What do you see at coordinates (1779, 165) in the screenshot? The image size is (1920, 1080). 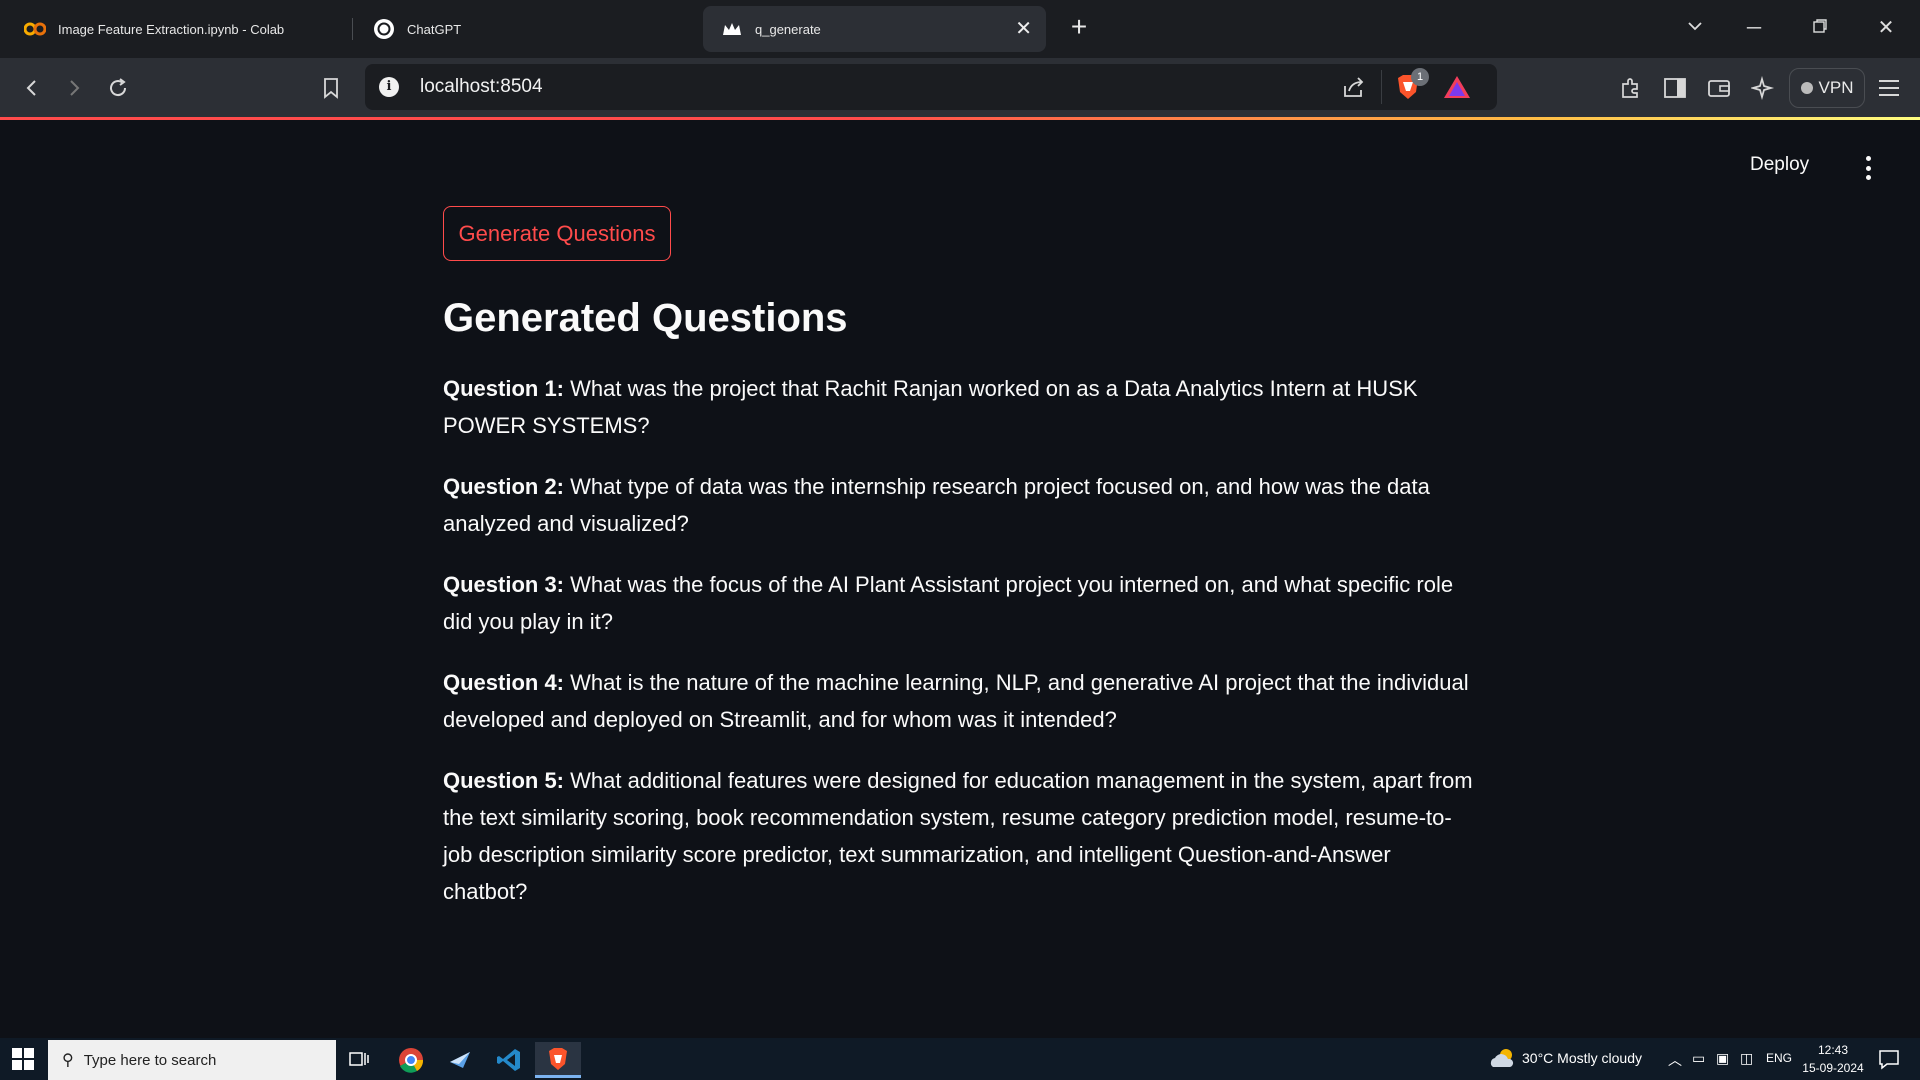 I see `deploy-button: Deploy` at bounding box center [1779, 165].